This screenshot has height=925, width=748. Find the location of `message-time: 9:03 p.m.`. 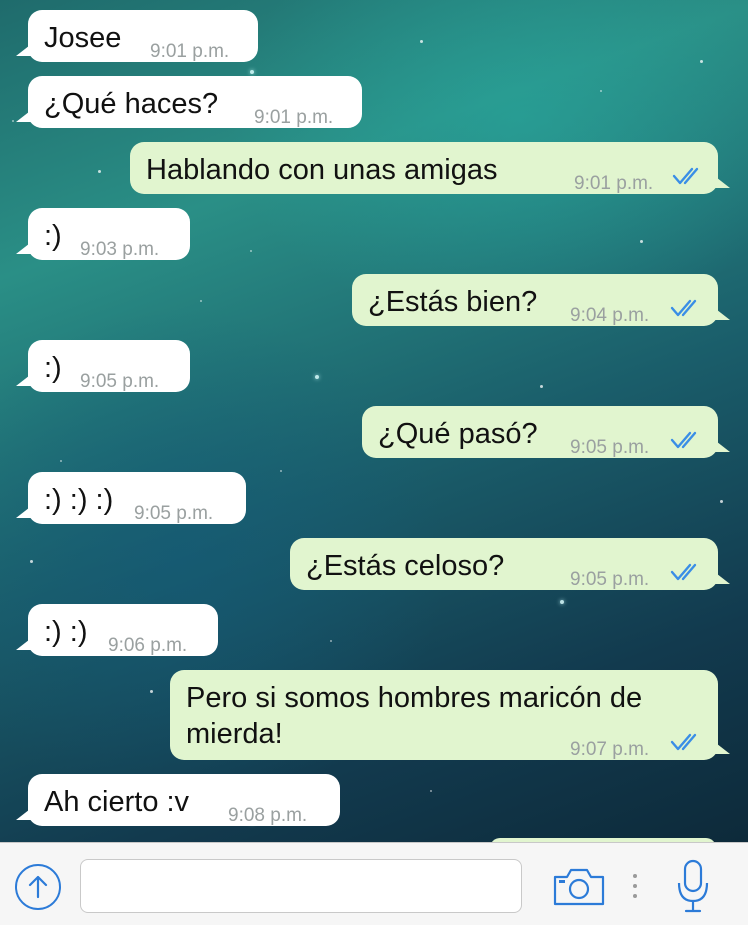

message-time: 9:03 p.m. is located at coordinates (120, 249).